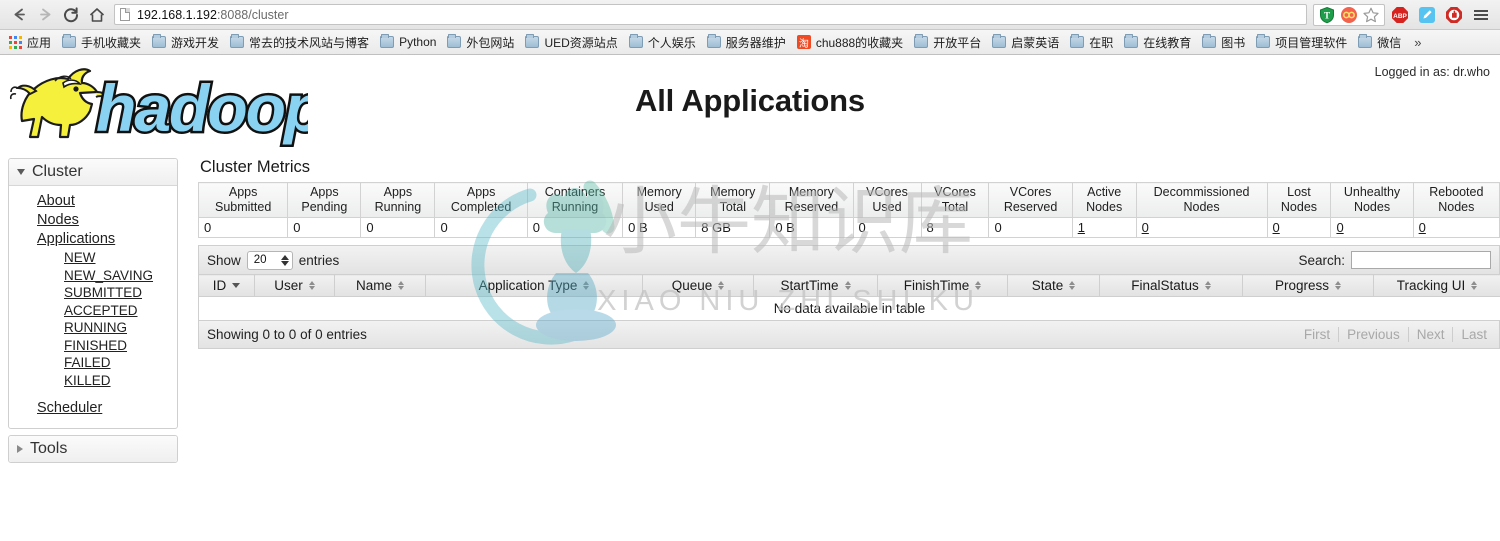 This screenshot has width=1500, height=541. What do you see at coordinates (1456, 192) in the screenshot?
I see `metrics-header-line1: Rebooted` at bounding box center [1456, 192].